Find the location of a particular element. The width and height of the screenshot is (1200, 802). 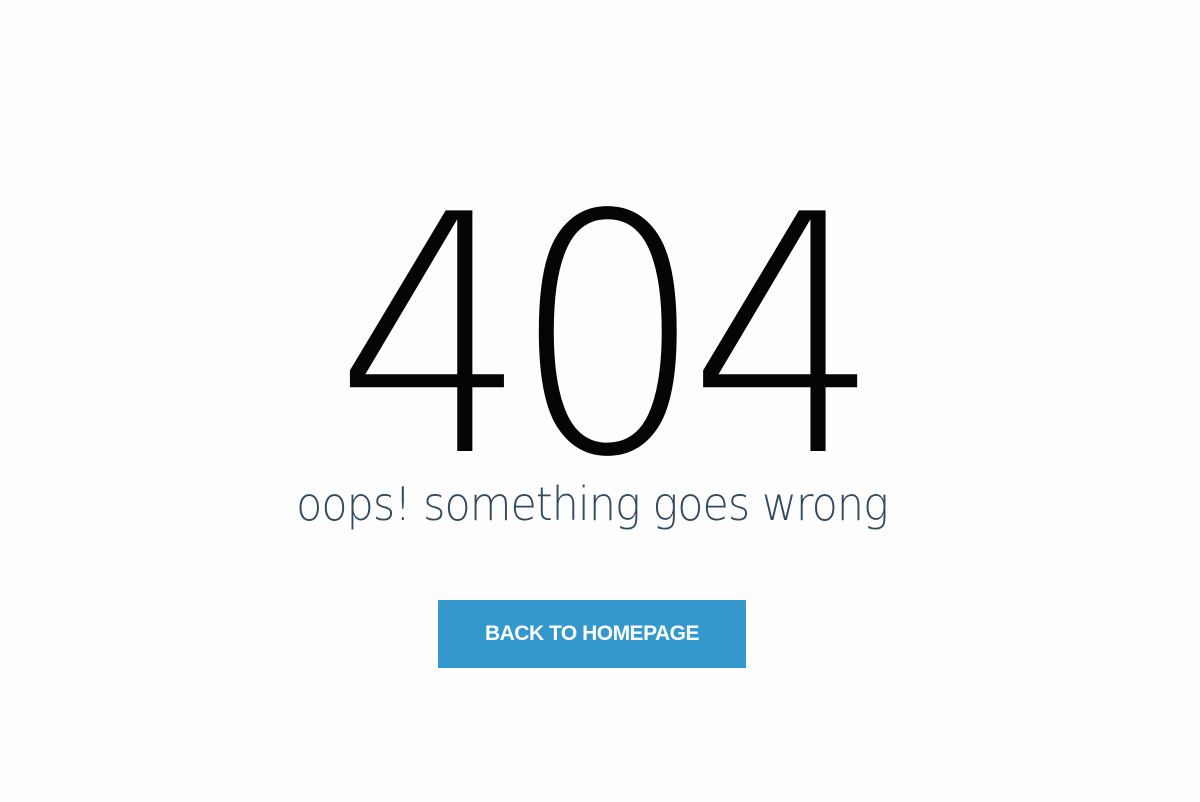

back-to-homepage-label: BACK TO HOMEPAGE is located at coordinates (592, 633).